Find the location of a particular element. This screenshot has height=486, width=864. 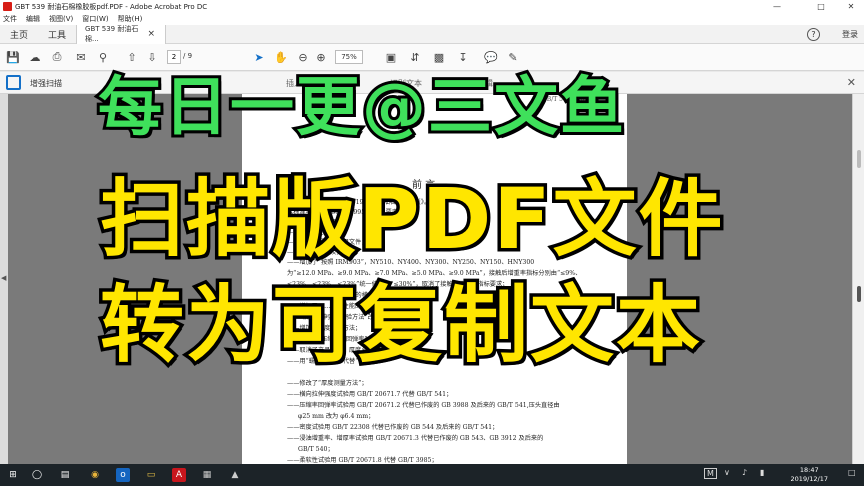

acrobat-taskbar-icon: A is located at coordinates (179, 475).